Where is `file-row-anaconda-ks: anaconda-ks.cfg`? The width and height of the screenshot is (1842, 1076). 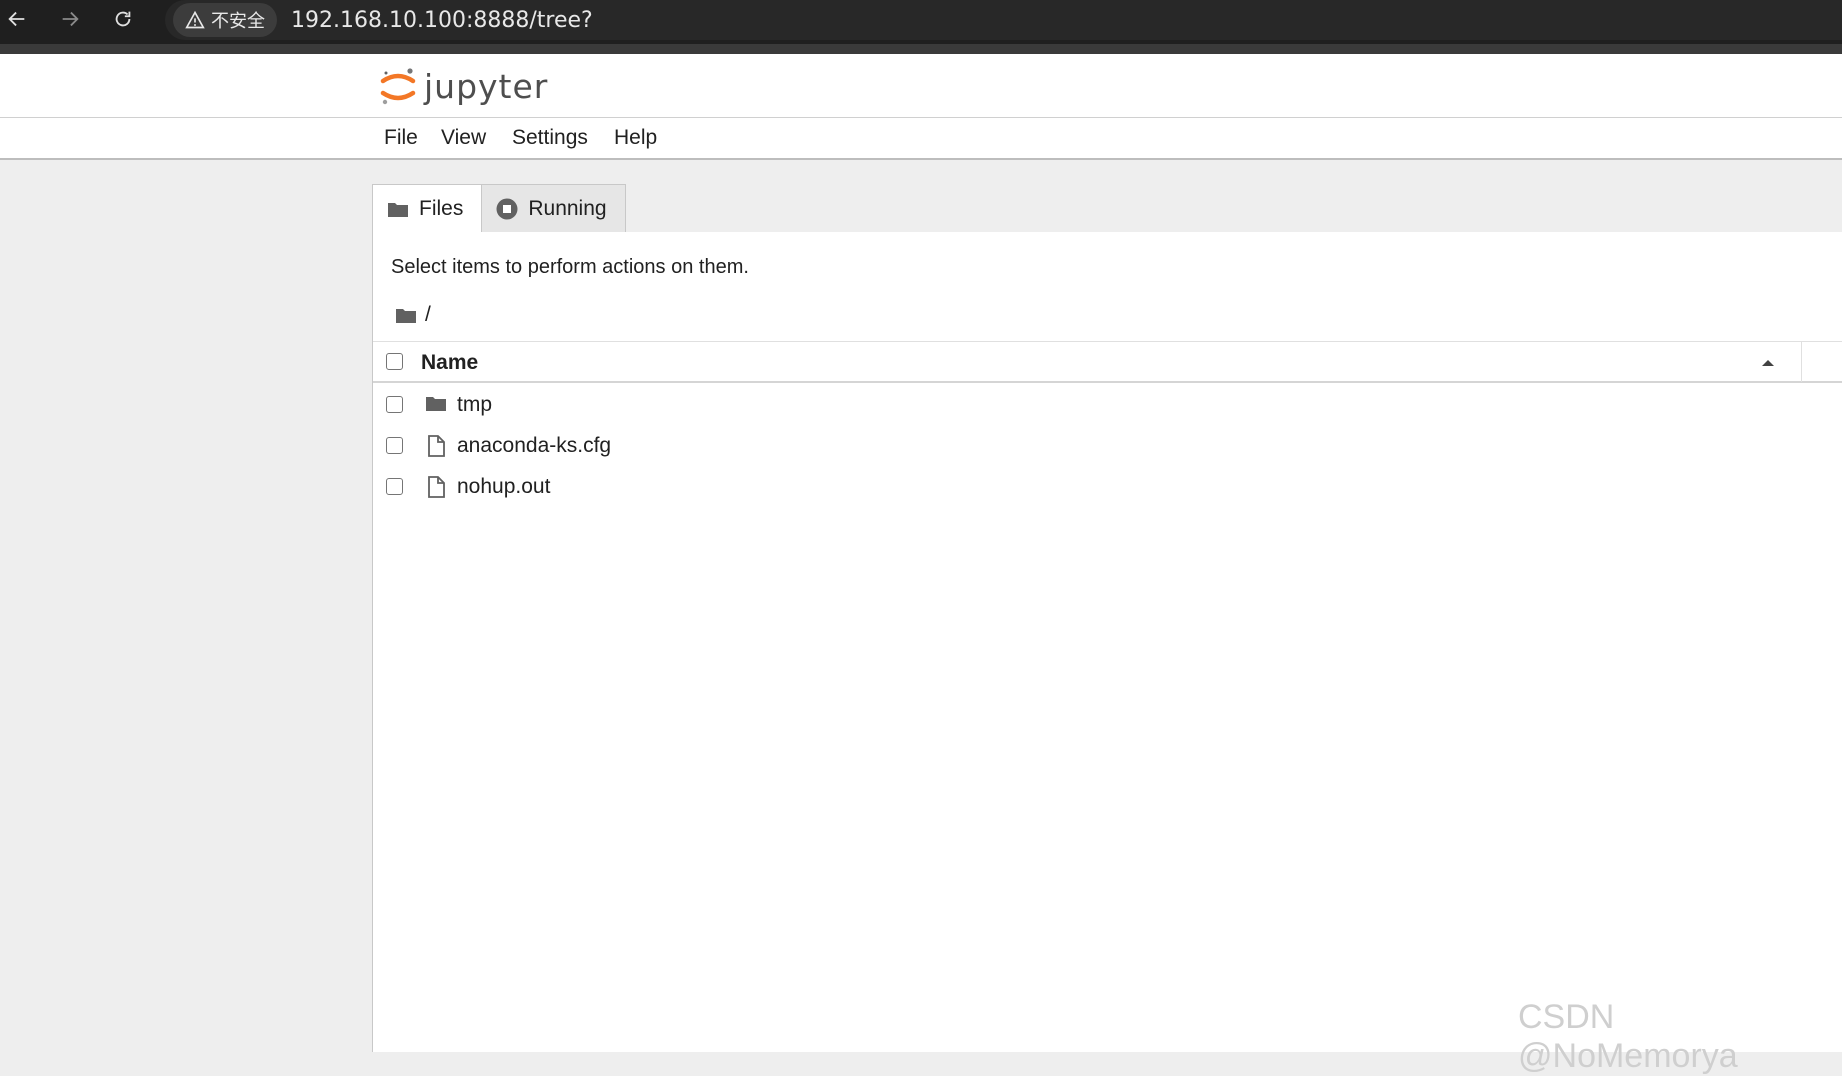 file-row-anaconda-ks: anaconda-ks.cfg is located at coordinates (1107, 445).